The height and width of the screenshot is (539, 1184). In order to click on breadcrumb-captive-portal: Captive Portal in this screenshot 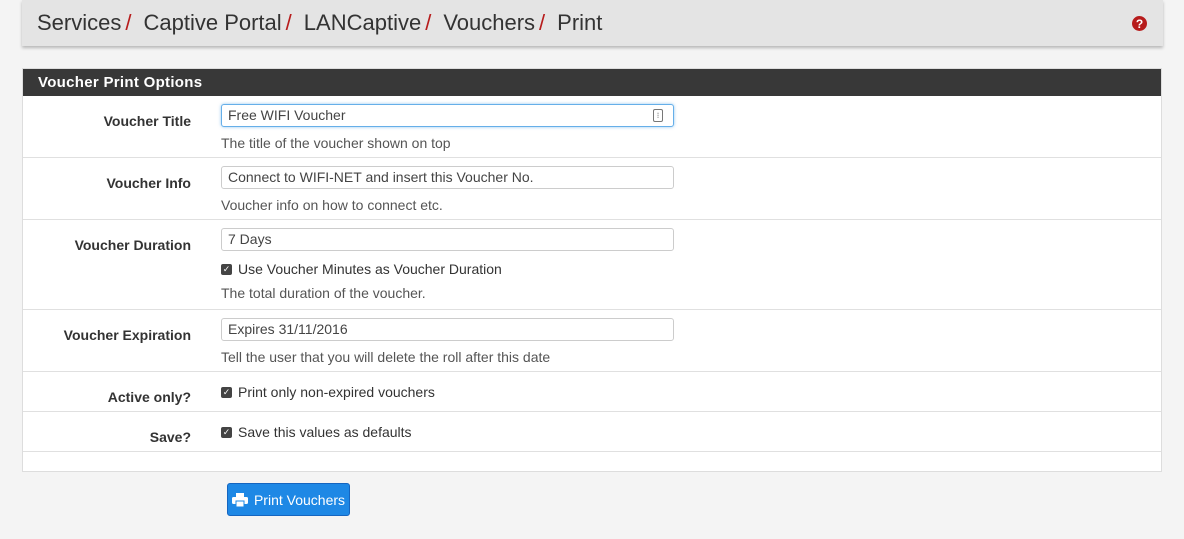, I will do `click(212, 23)`.